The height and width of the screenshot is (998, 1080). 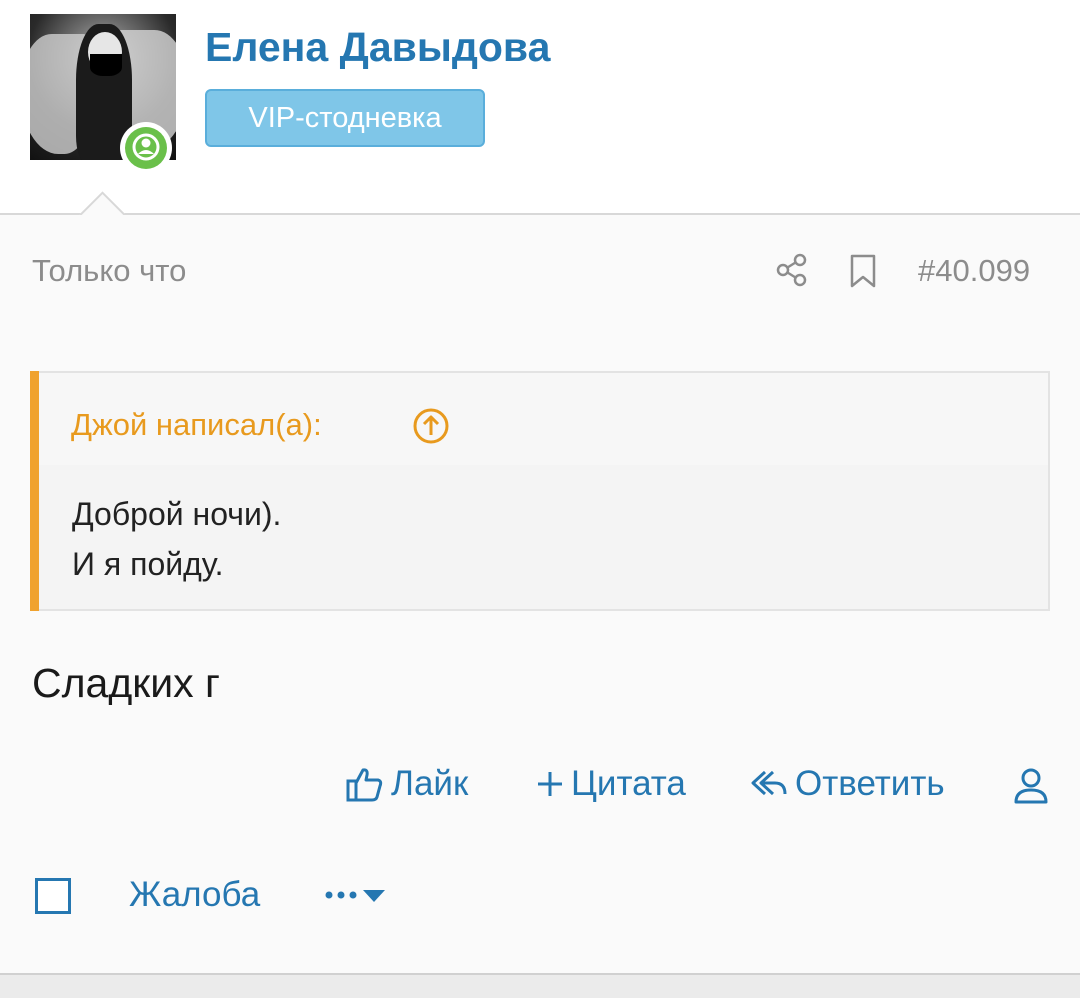 What do you see at coordinates (146, 148) in the screenshot?
I see `online-status-icon` at bounding box center [146, 148].